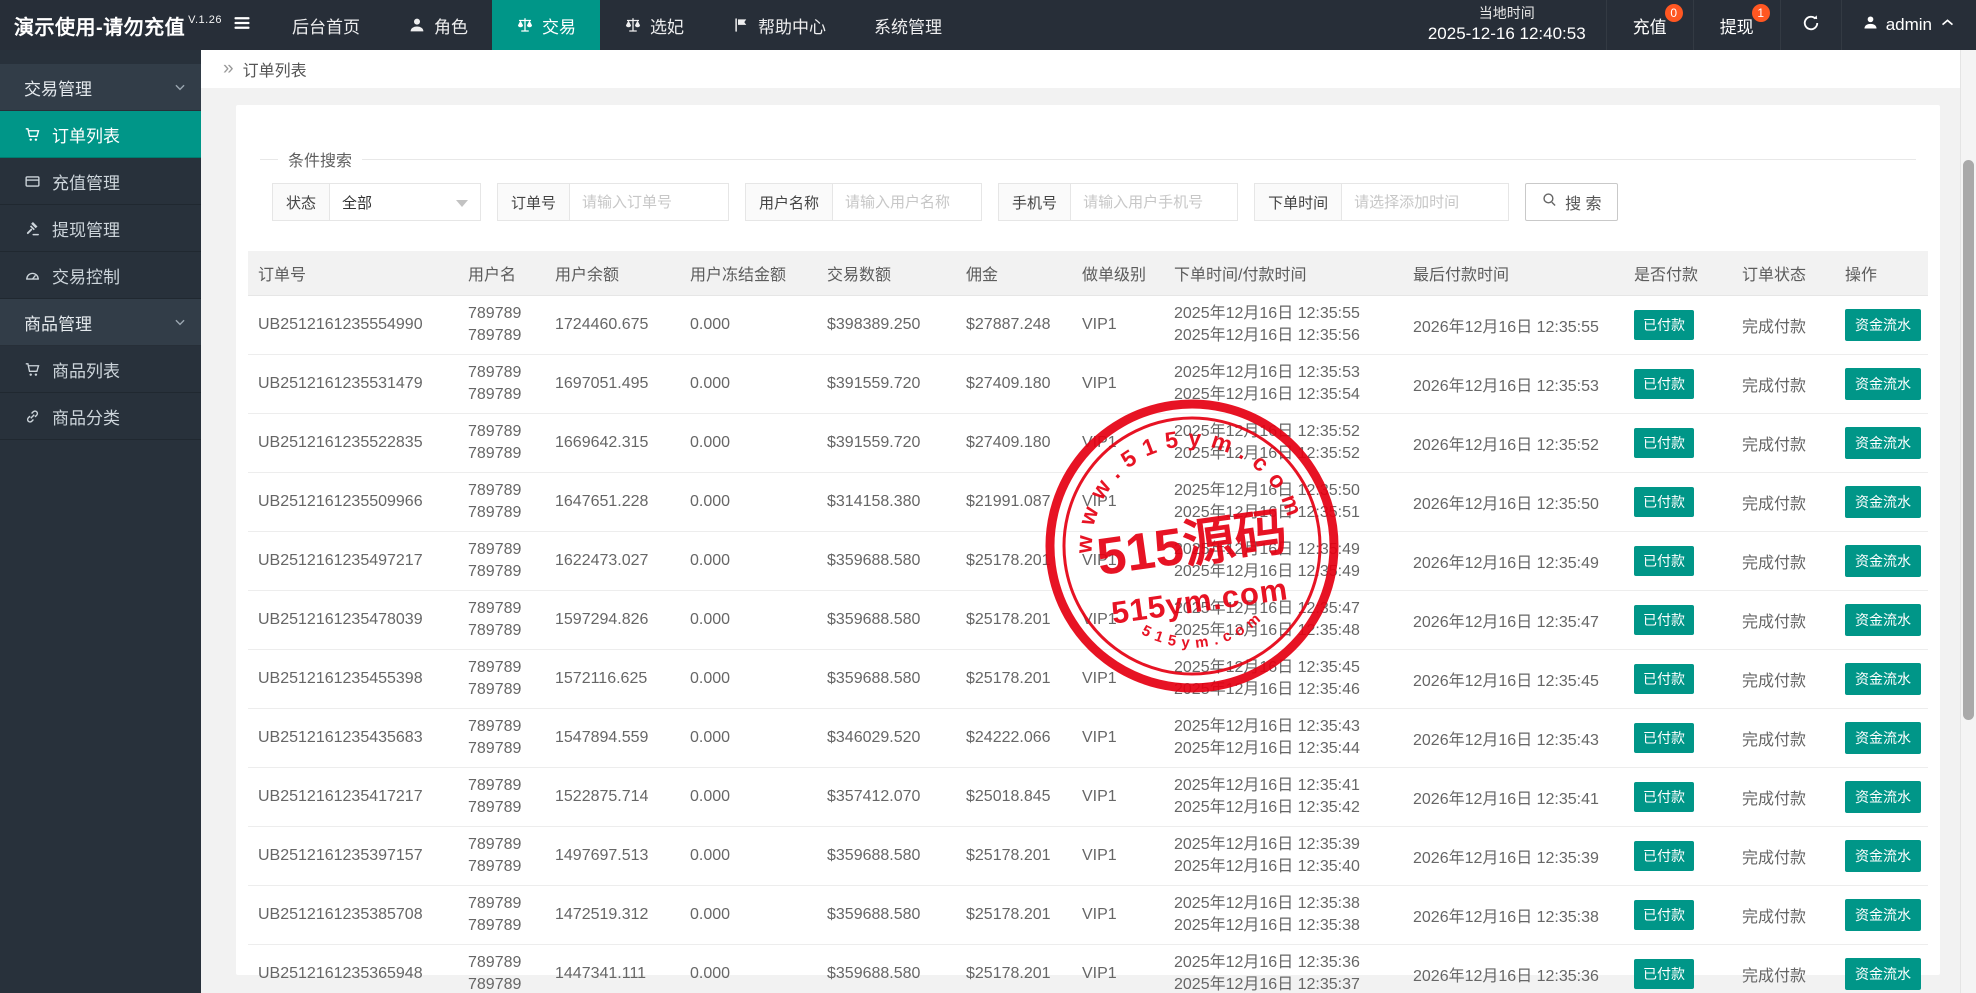 This screenshot has height=993, width=1976. I want to click on nav-item-help: 帮助中心, so click(779, 25).